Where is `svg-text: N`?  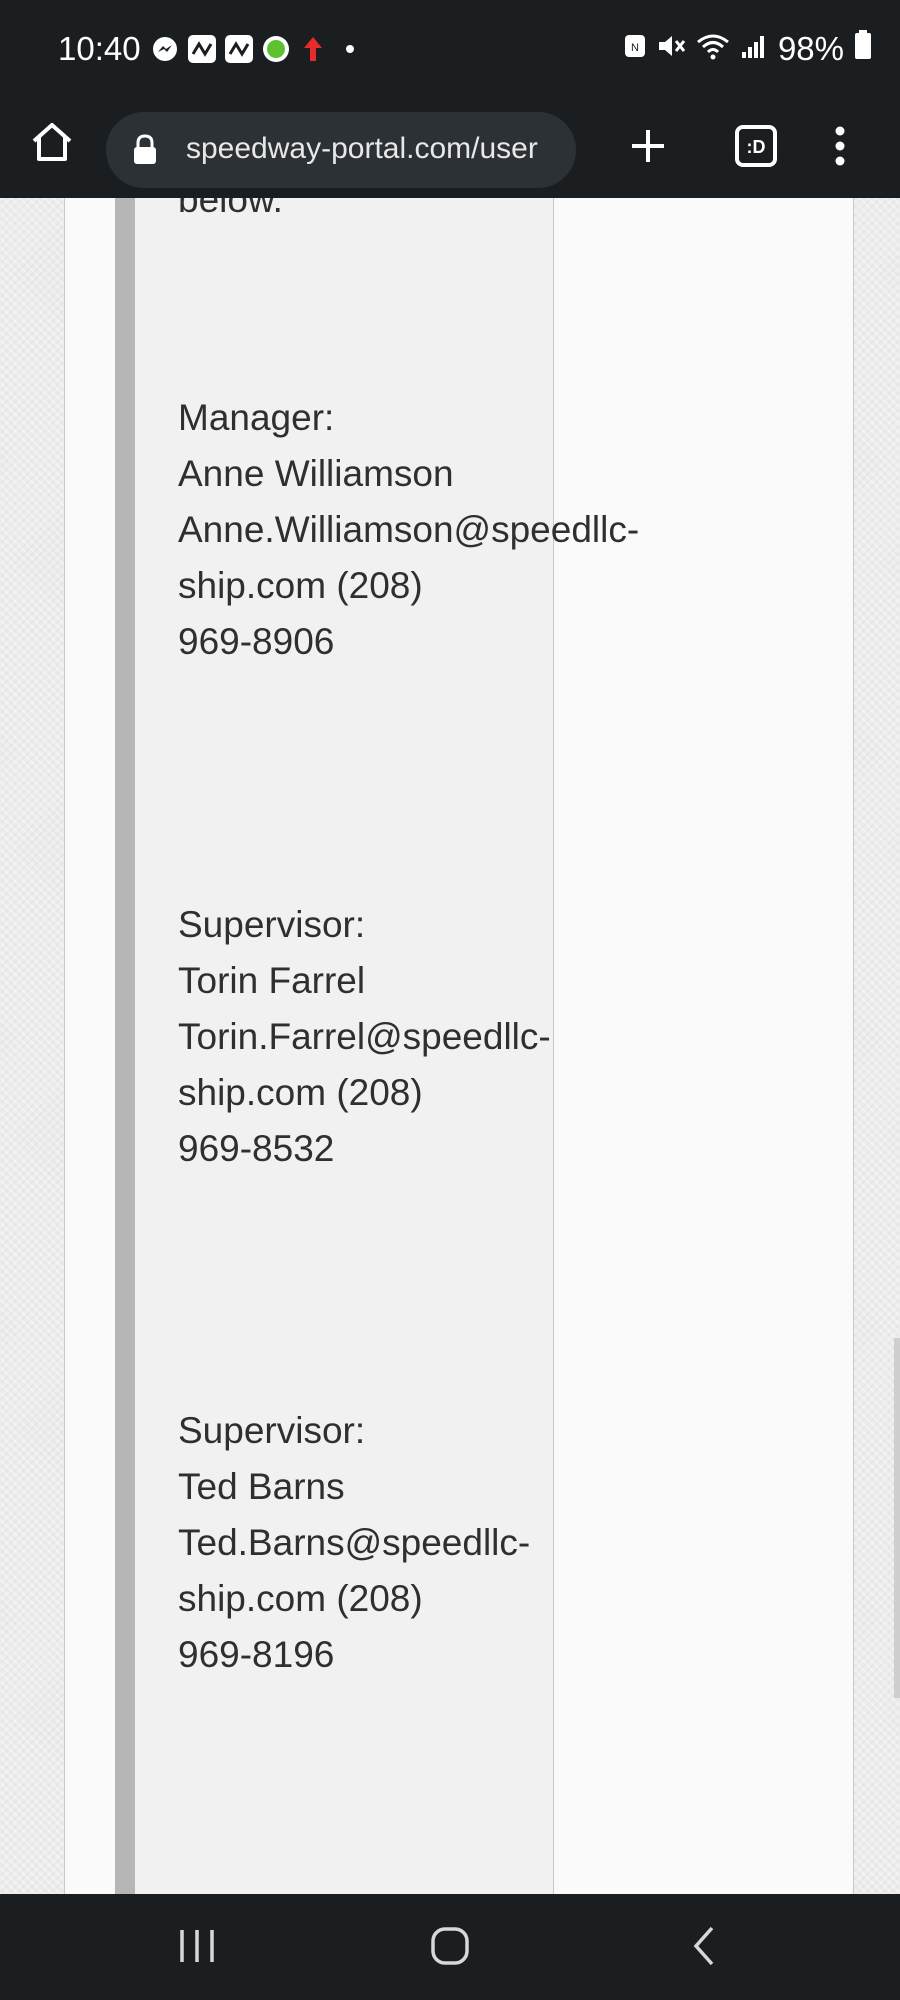
svg-text: N is located at coordinates (635, 48).